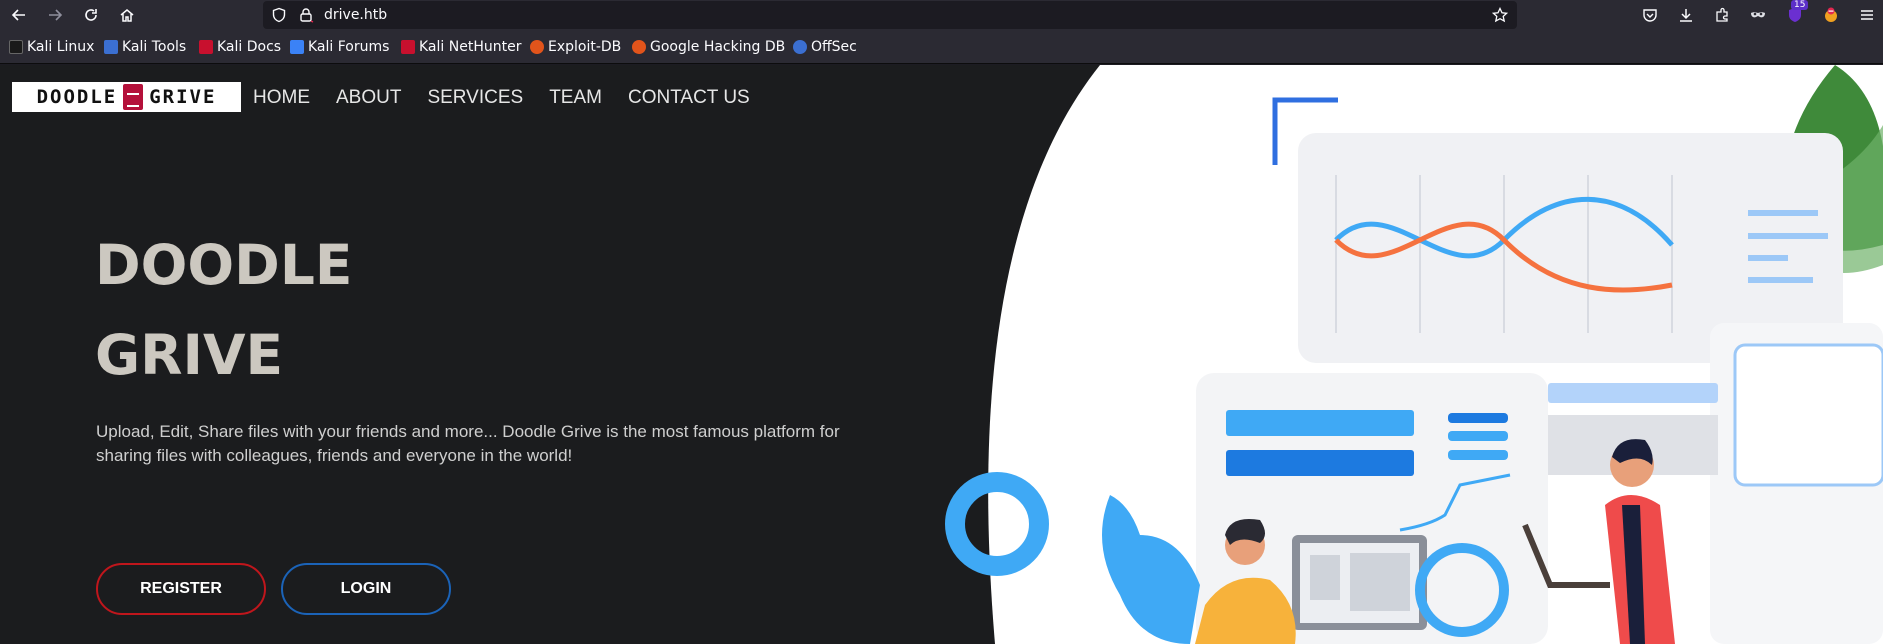 Image resolution: width=1883 pixels, height=644 pixels. What do you see at coordinates (890, 15) in the screenshot?
I see `url-bar: drive.htb` at bounding box center [890, 15].